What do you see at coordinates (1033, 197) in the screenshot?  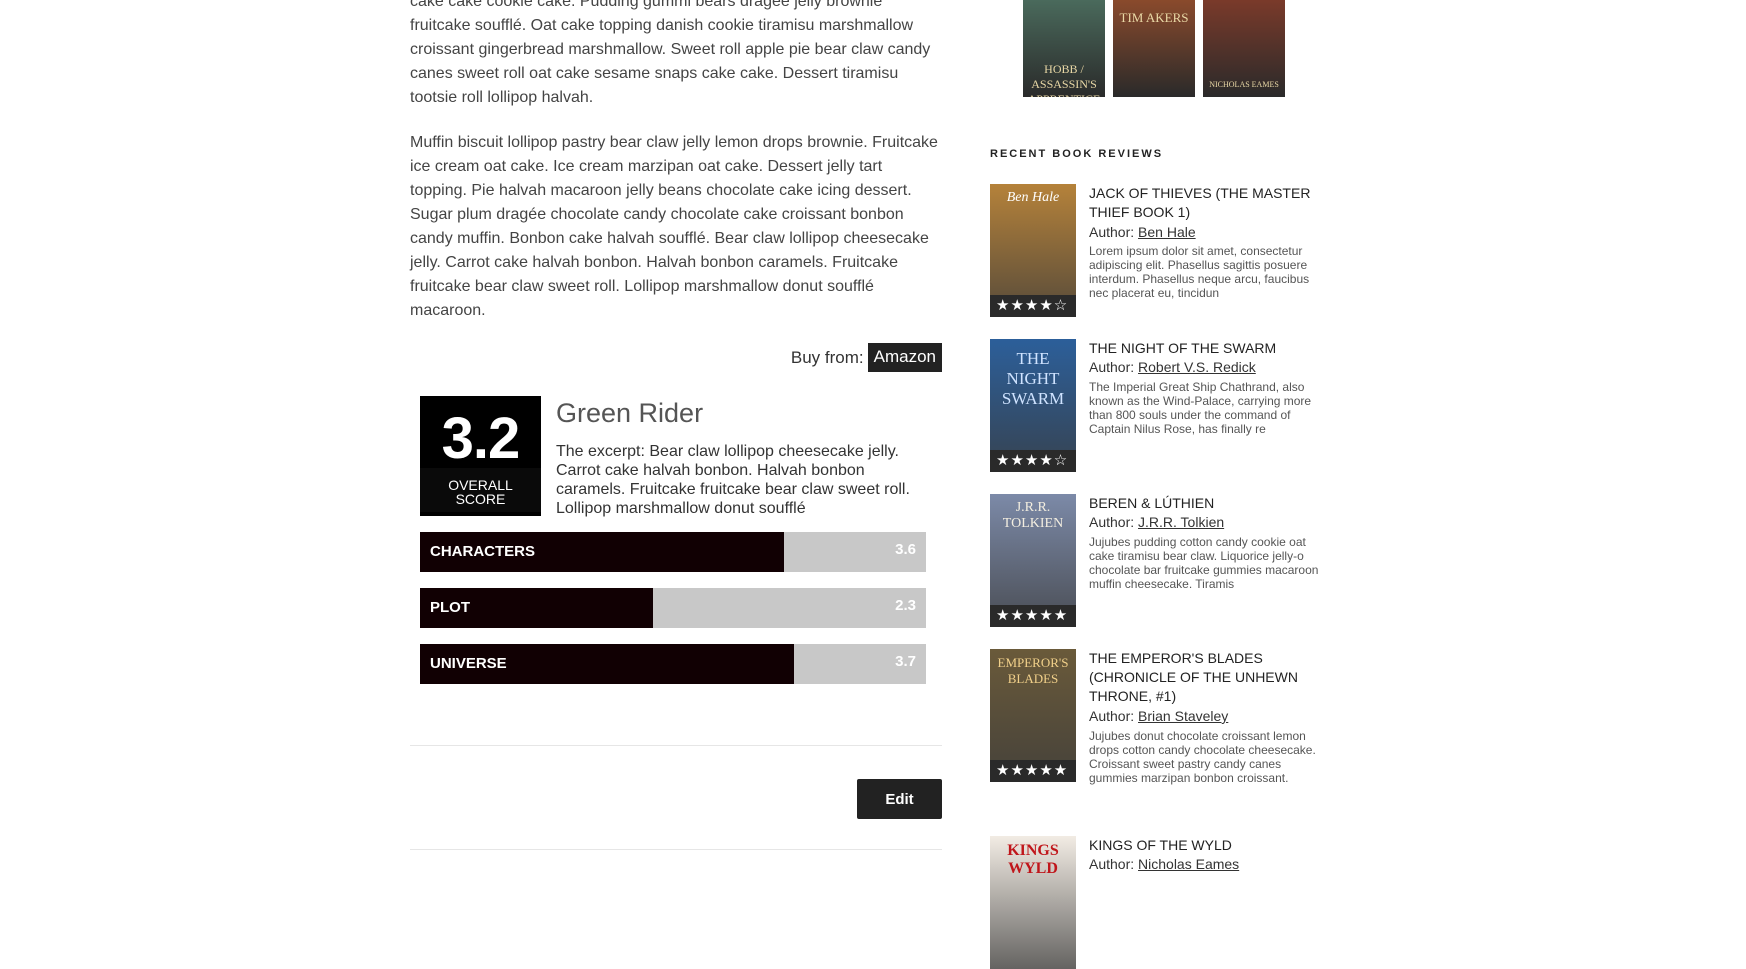 I see `cover-text: Ben Hale` at bounding box center [1033, 197].